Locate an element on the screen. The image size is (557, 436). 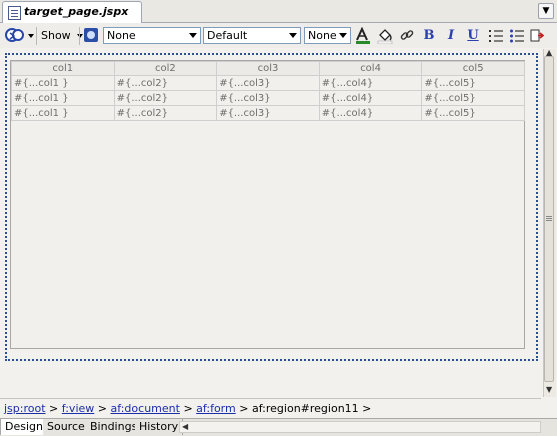
link-icon is located at coordinates (407, 35).